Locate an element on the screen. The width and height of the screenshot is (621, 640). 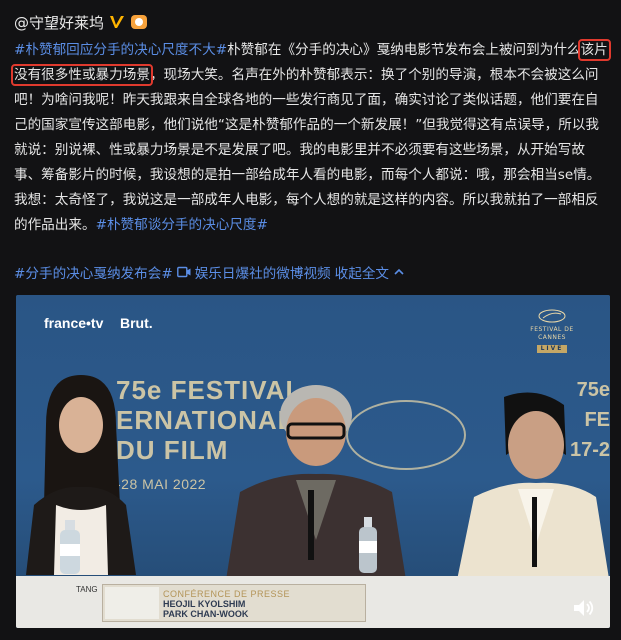
post-hashtag-link: #朴赞郁回应分手的决心尺度不大# is located at coordinates (120, 50).